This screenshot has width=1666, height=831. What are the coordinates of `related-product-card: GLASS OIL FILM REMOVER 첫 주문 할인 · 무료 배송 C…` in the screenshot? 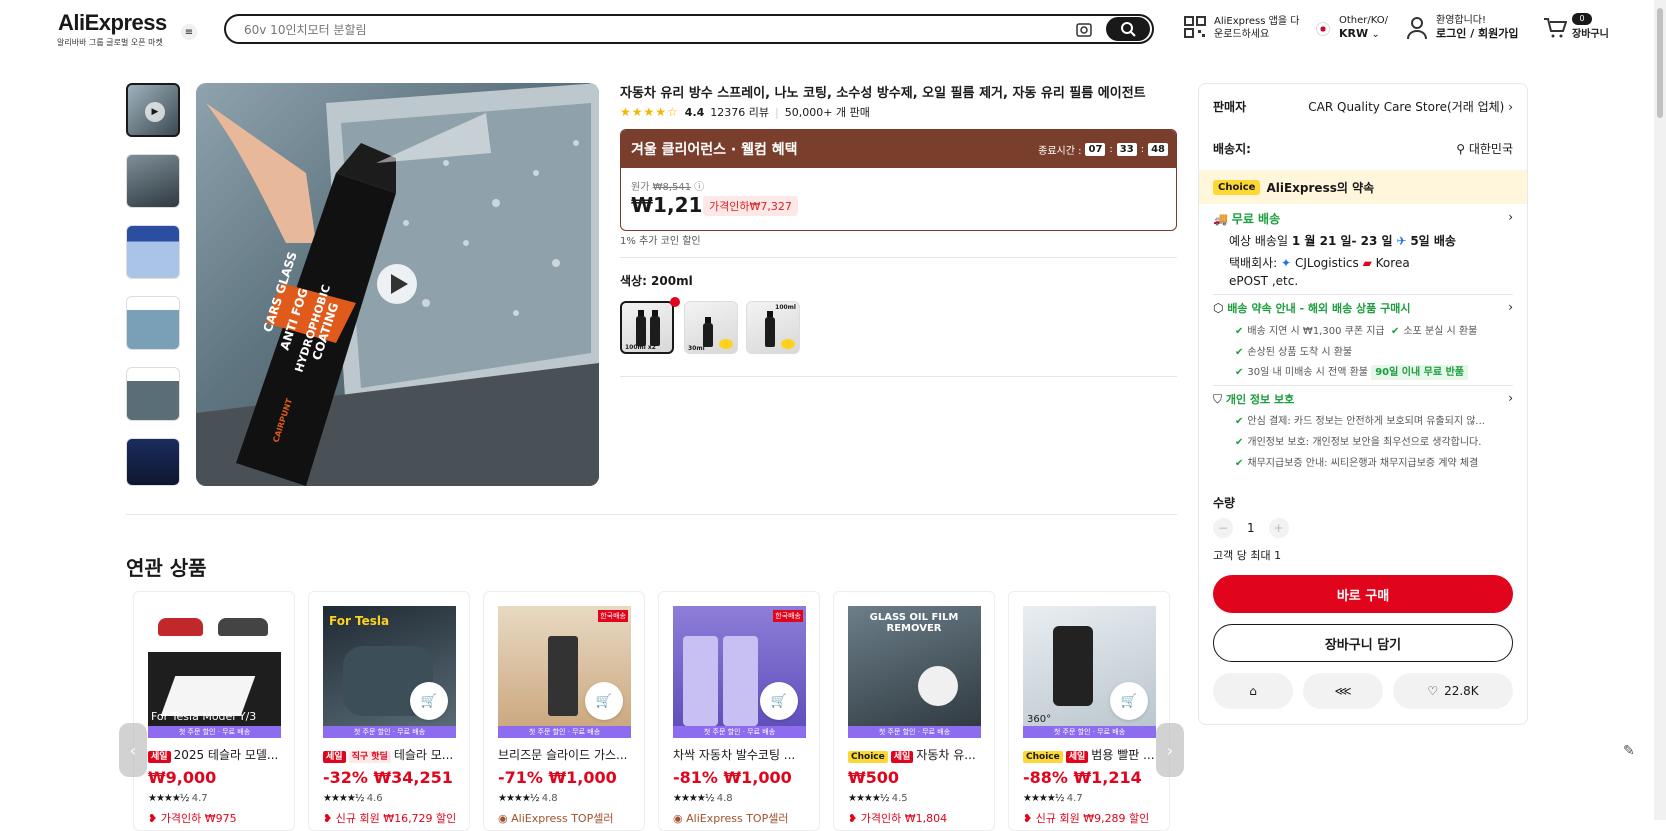 It's located at (914, 711).